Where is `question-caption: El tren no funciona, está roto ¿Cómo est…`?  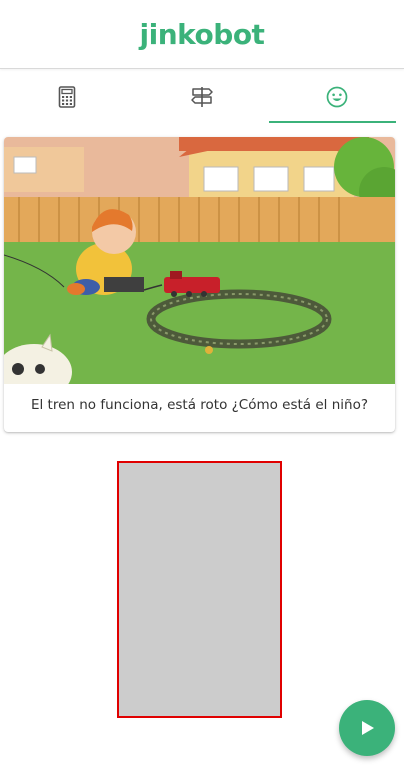
question-caption: El tren no funciona, está roto ¿Cómo est… is located at coordinates (199, 405).